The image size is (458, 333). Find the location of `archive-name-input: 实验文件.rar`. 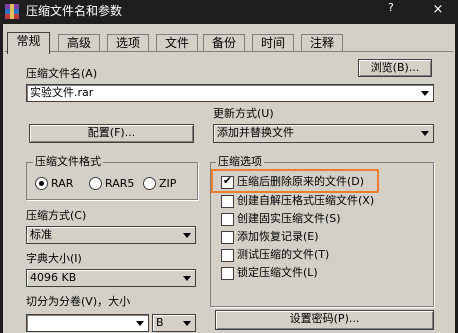

archive-name-input: 实验文件.rar is located at coordinates (230, 93).